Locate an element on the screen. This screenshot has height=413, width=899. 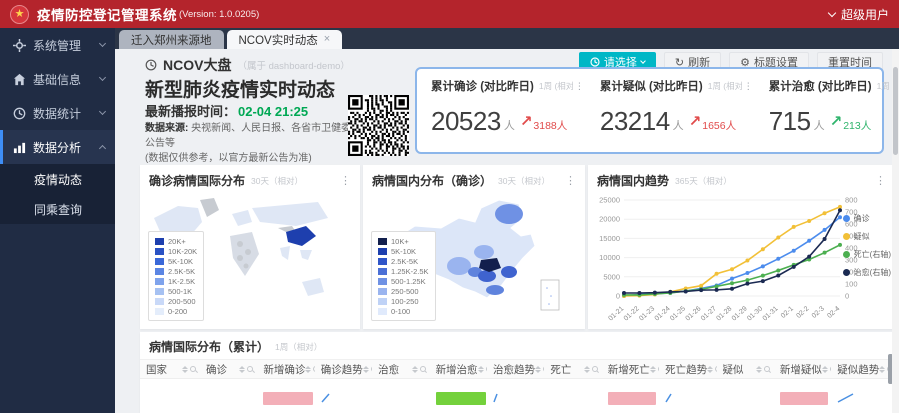
column-header-4: 确诊趋势 is located at coordinates (344, 369).